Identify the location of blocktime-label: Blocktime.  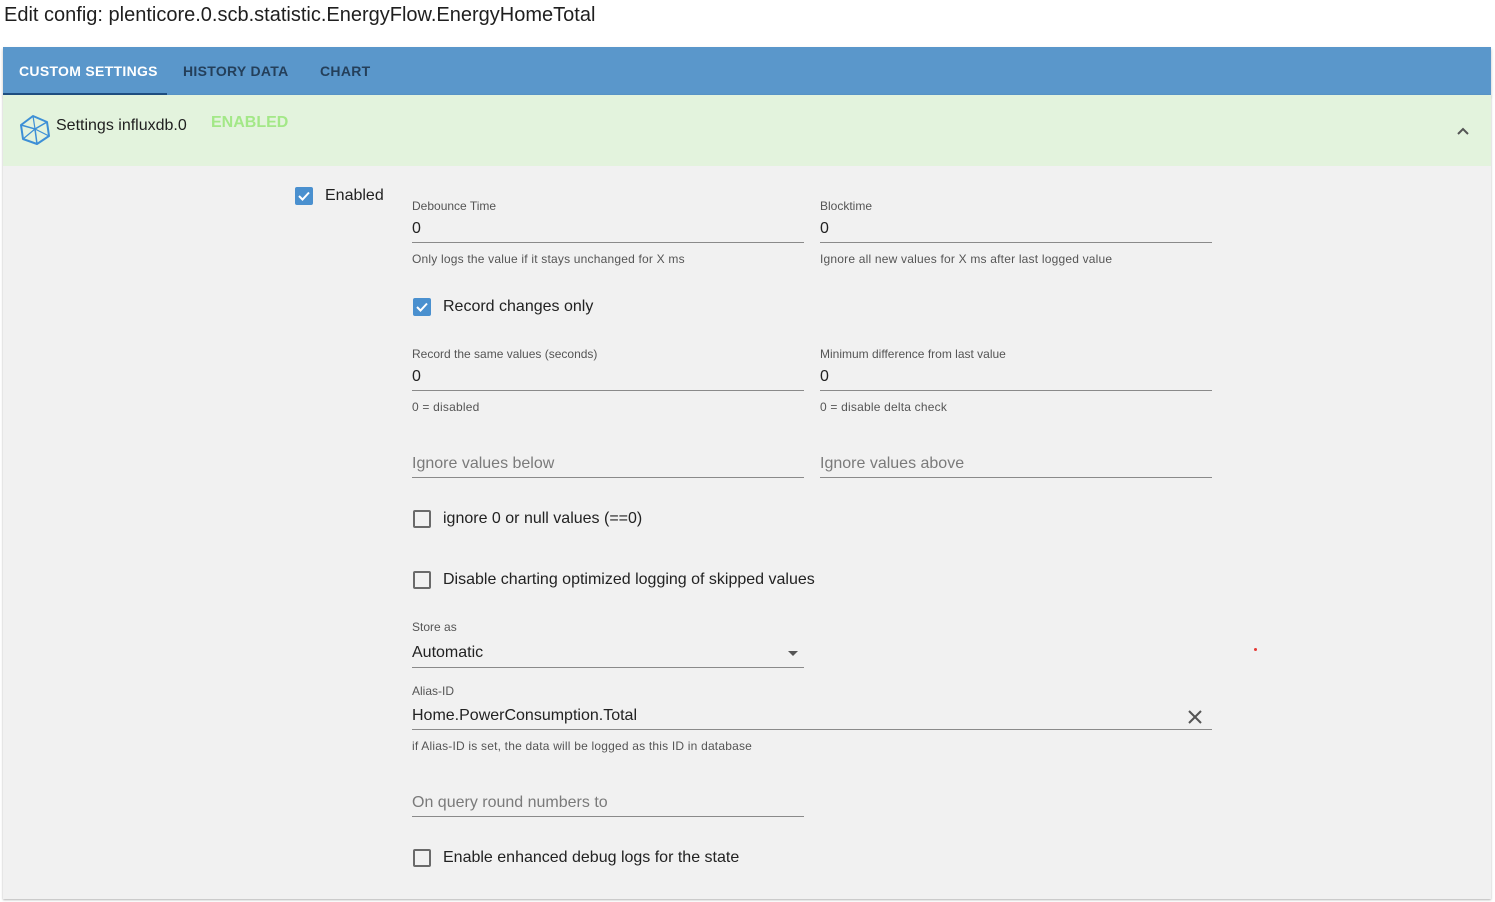
(846, 206).